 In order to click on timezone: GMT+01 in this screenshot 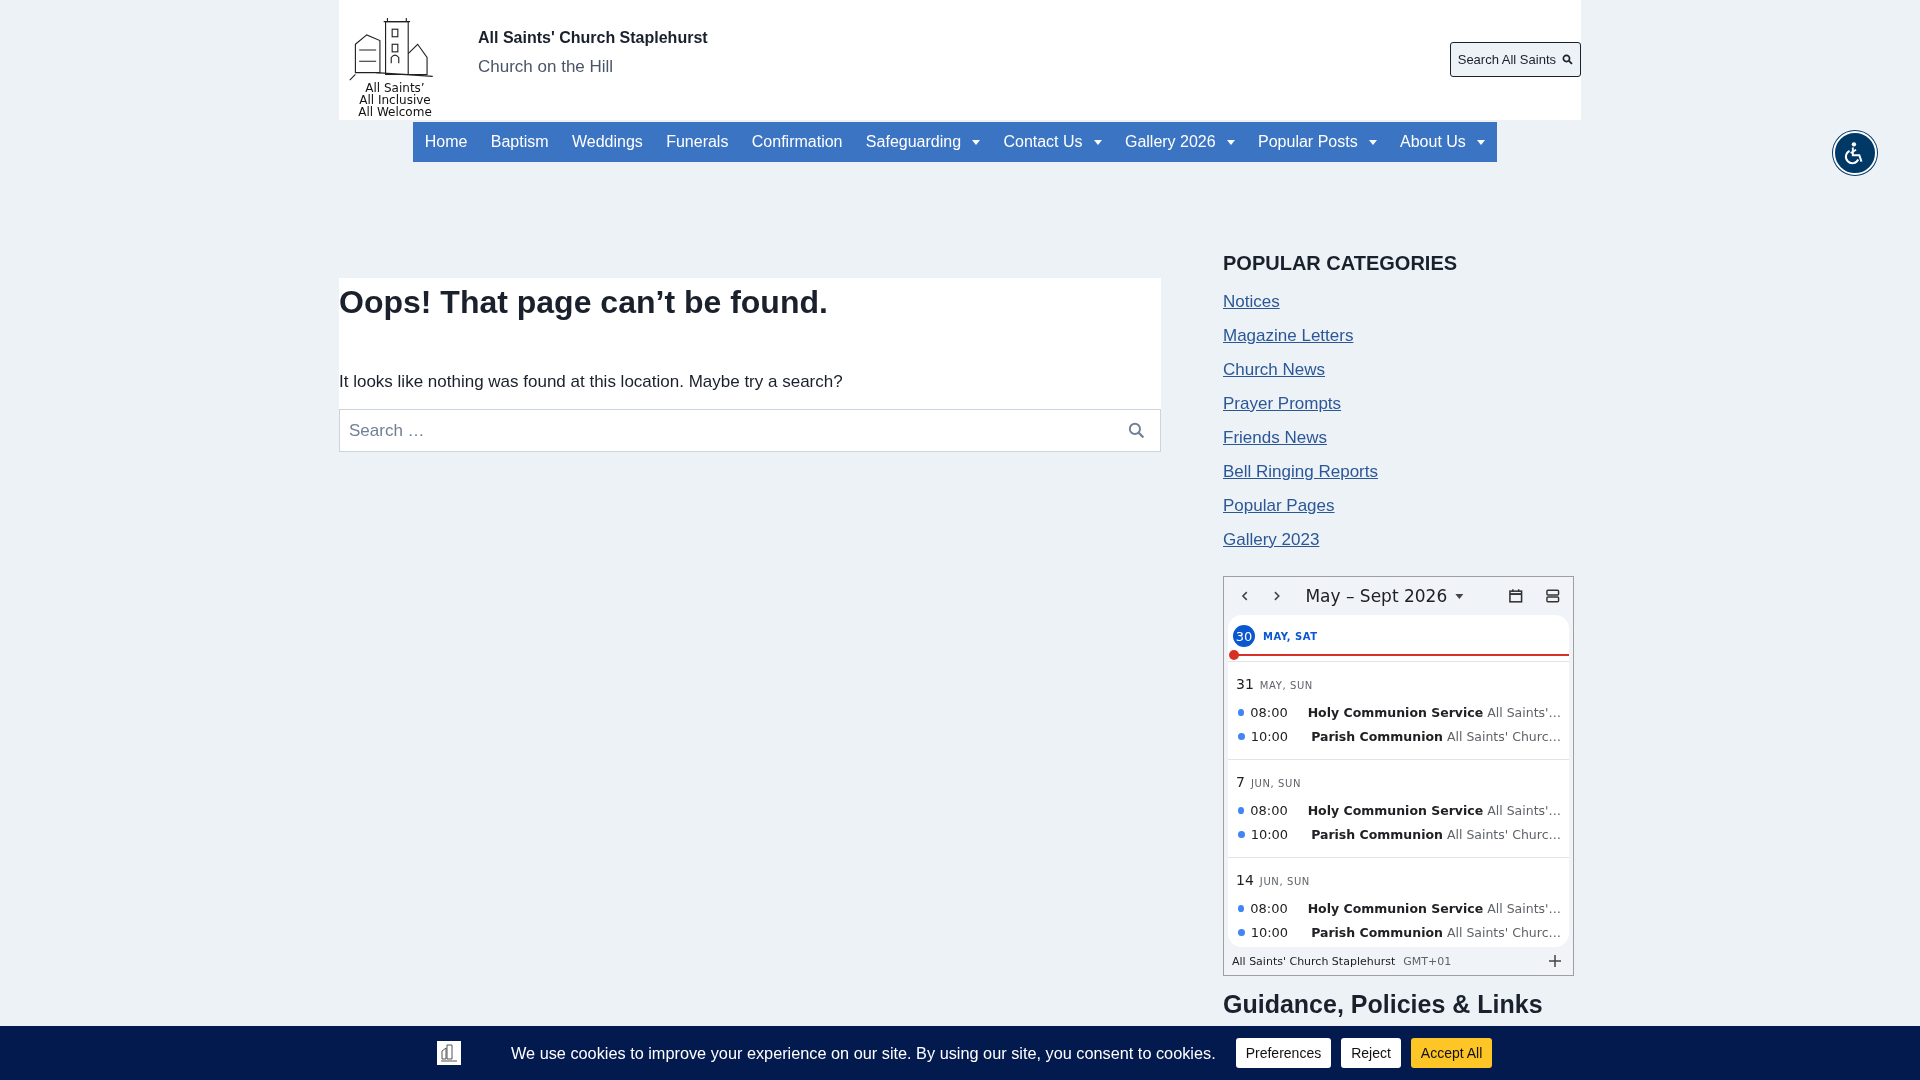, I will do `click(1427, 961)`.